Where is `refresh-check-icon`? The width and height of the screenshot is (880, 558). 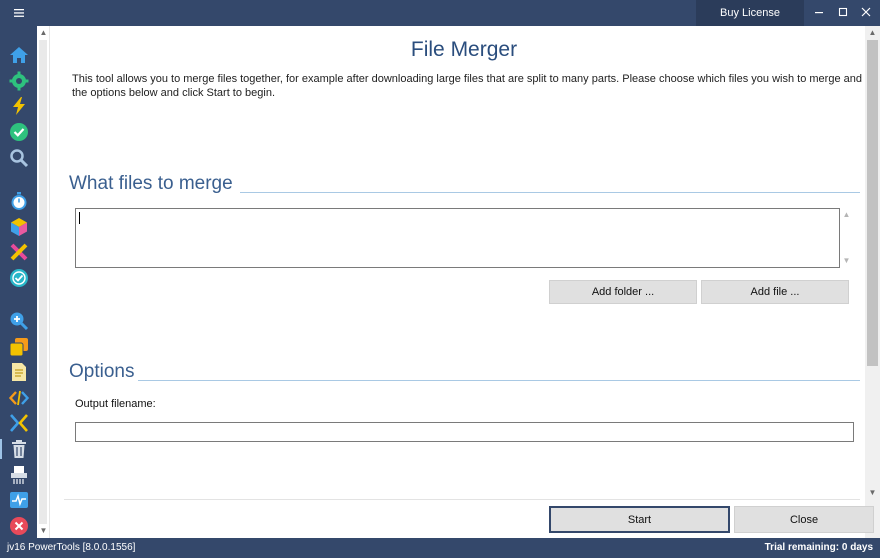
refresh-check-icon is located at coordinates (19, 278).